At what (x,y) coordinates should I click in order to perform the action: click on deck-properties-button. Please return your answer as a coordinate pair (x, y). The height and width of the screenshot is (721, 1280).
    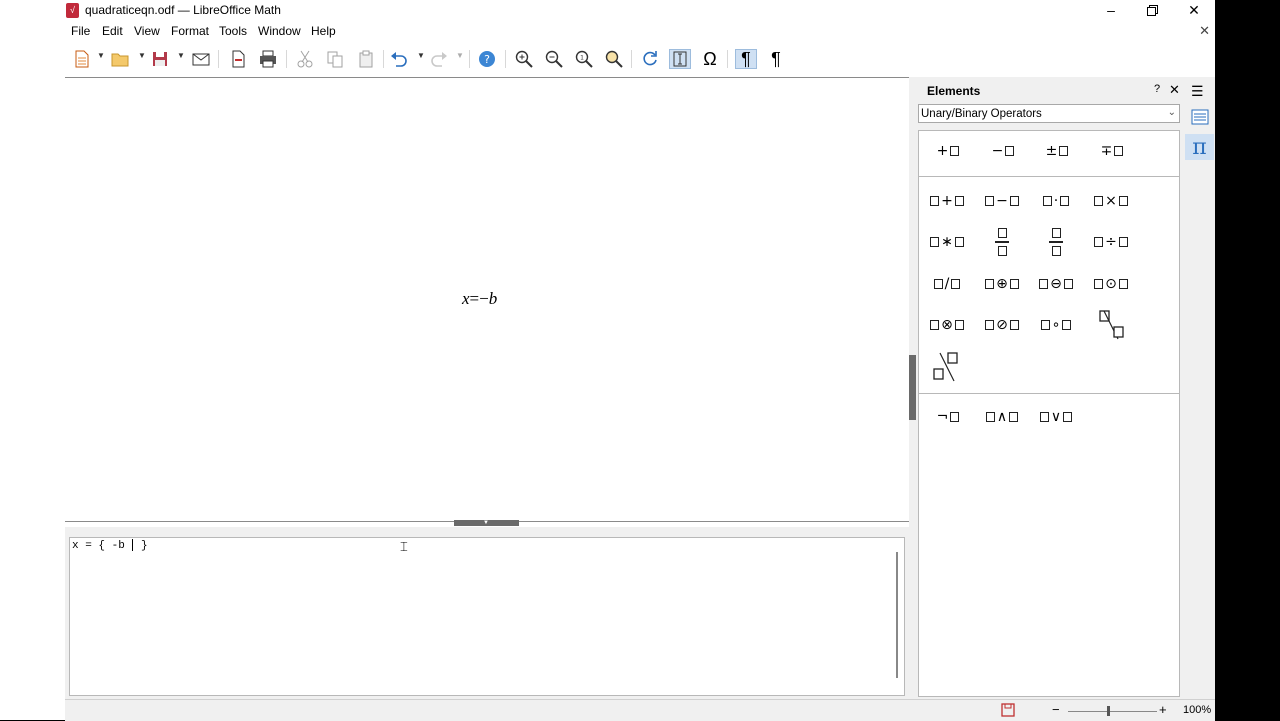
    Looking at the image, I should click on (1199, 117).